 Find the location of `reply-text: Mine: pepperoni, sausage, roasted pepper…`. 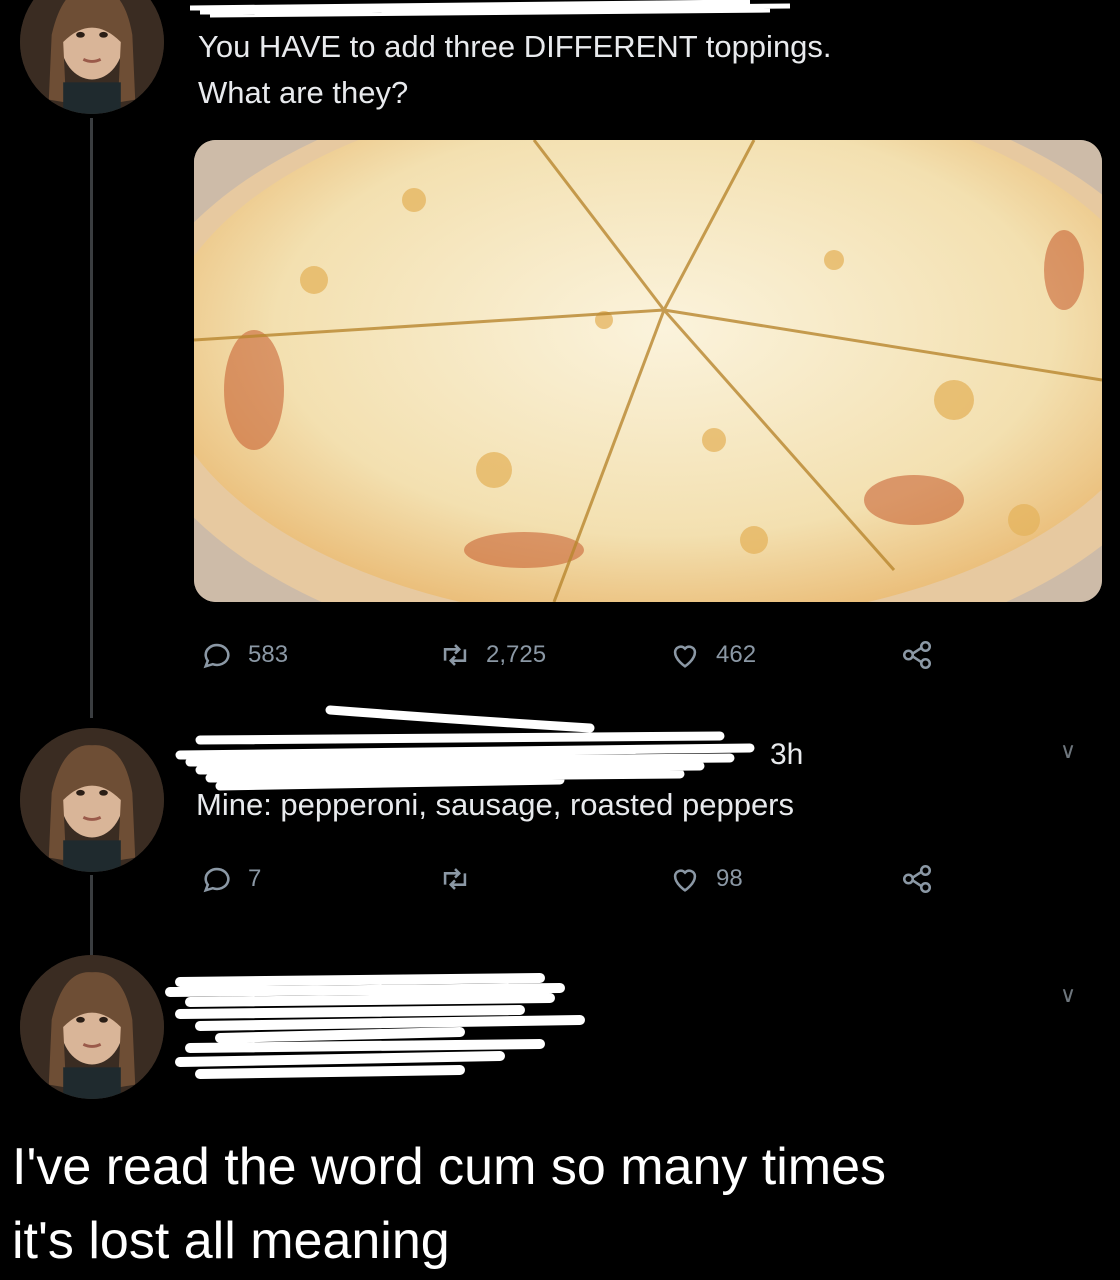

reply-text: Mine: pepperoni, sausage, roasted pepper… is located at coordinates (495, 804).